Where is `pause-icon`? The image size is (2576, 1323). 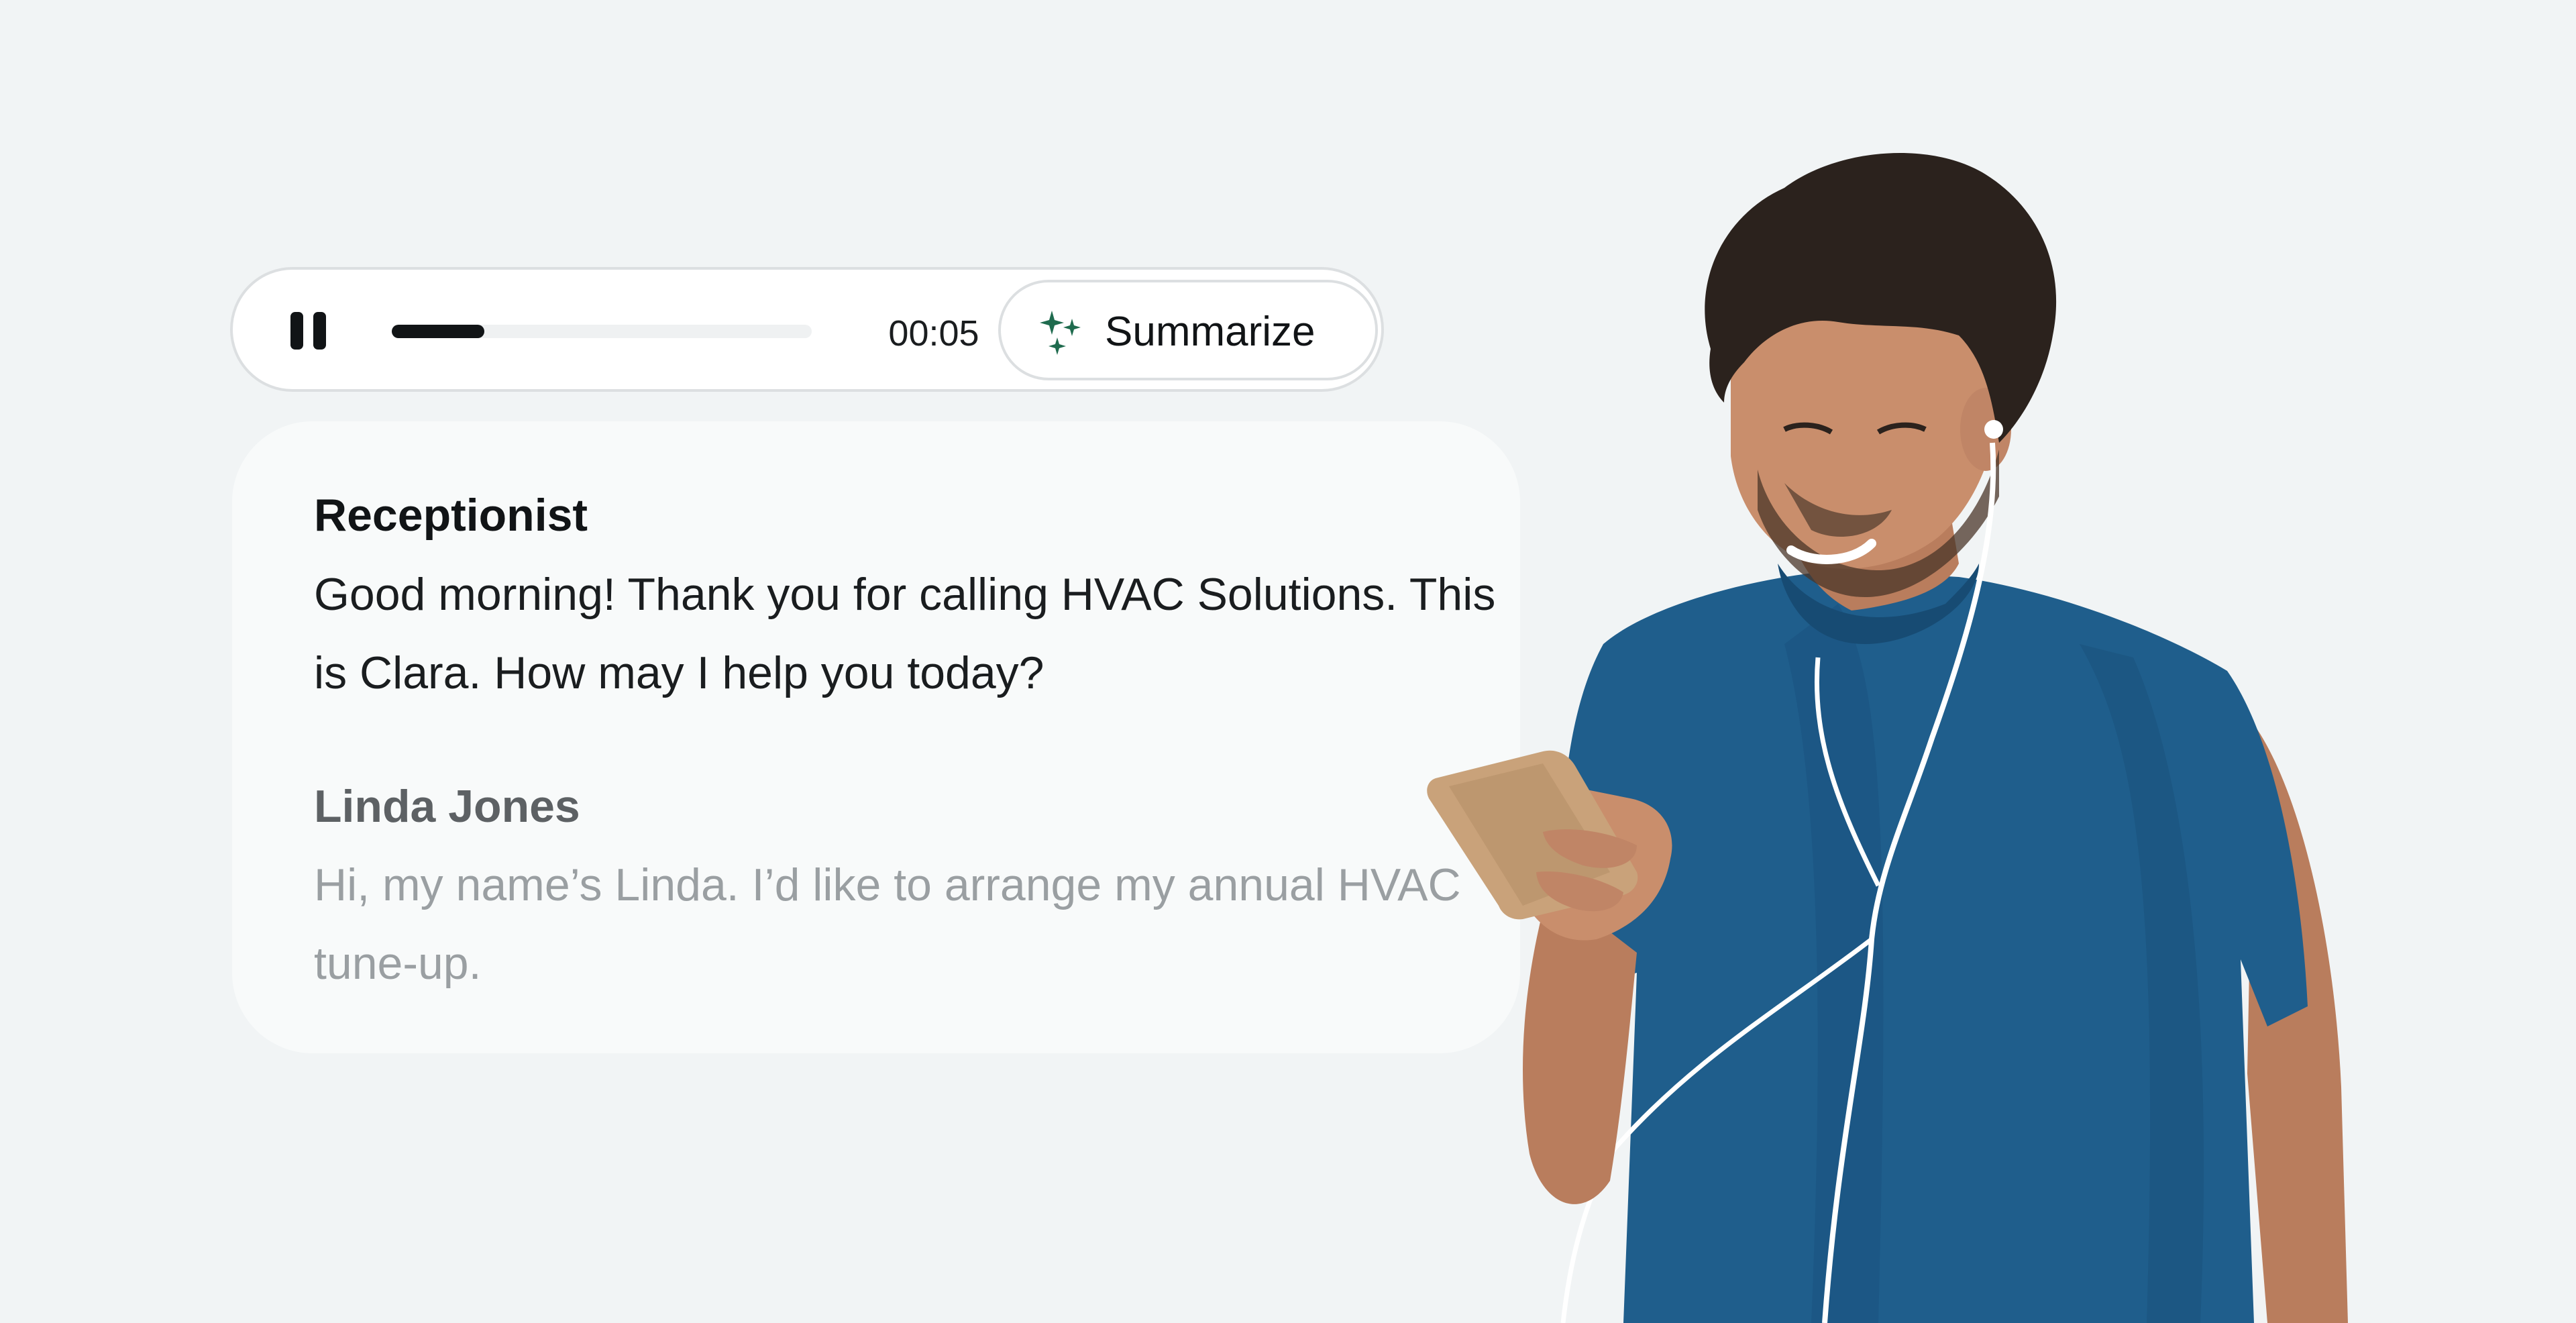
pause-icon is located at coordinates (296, 331).